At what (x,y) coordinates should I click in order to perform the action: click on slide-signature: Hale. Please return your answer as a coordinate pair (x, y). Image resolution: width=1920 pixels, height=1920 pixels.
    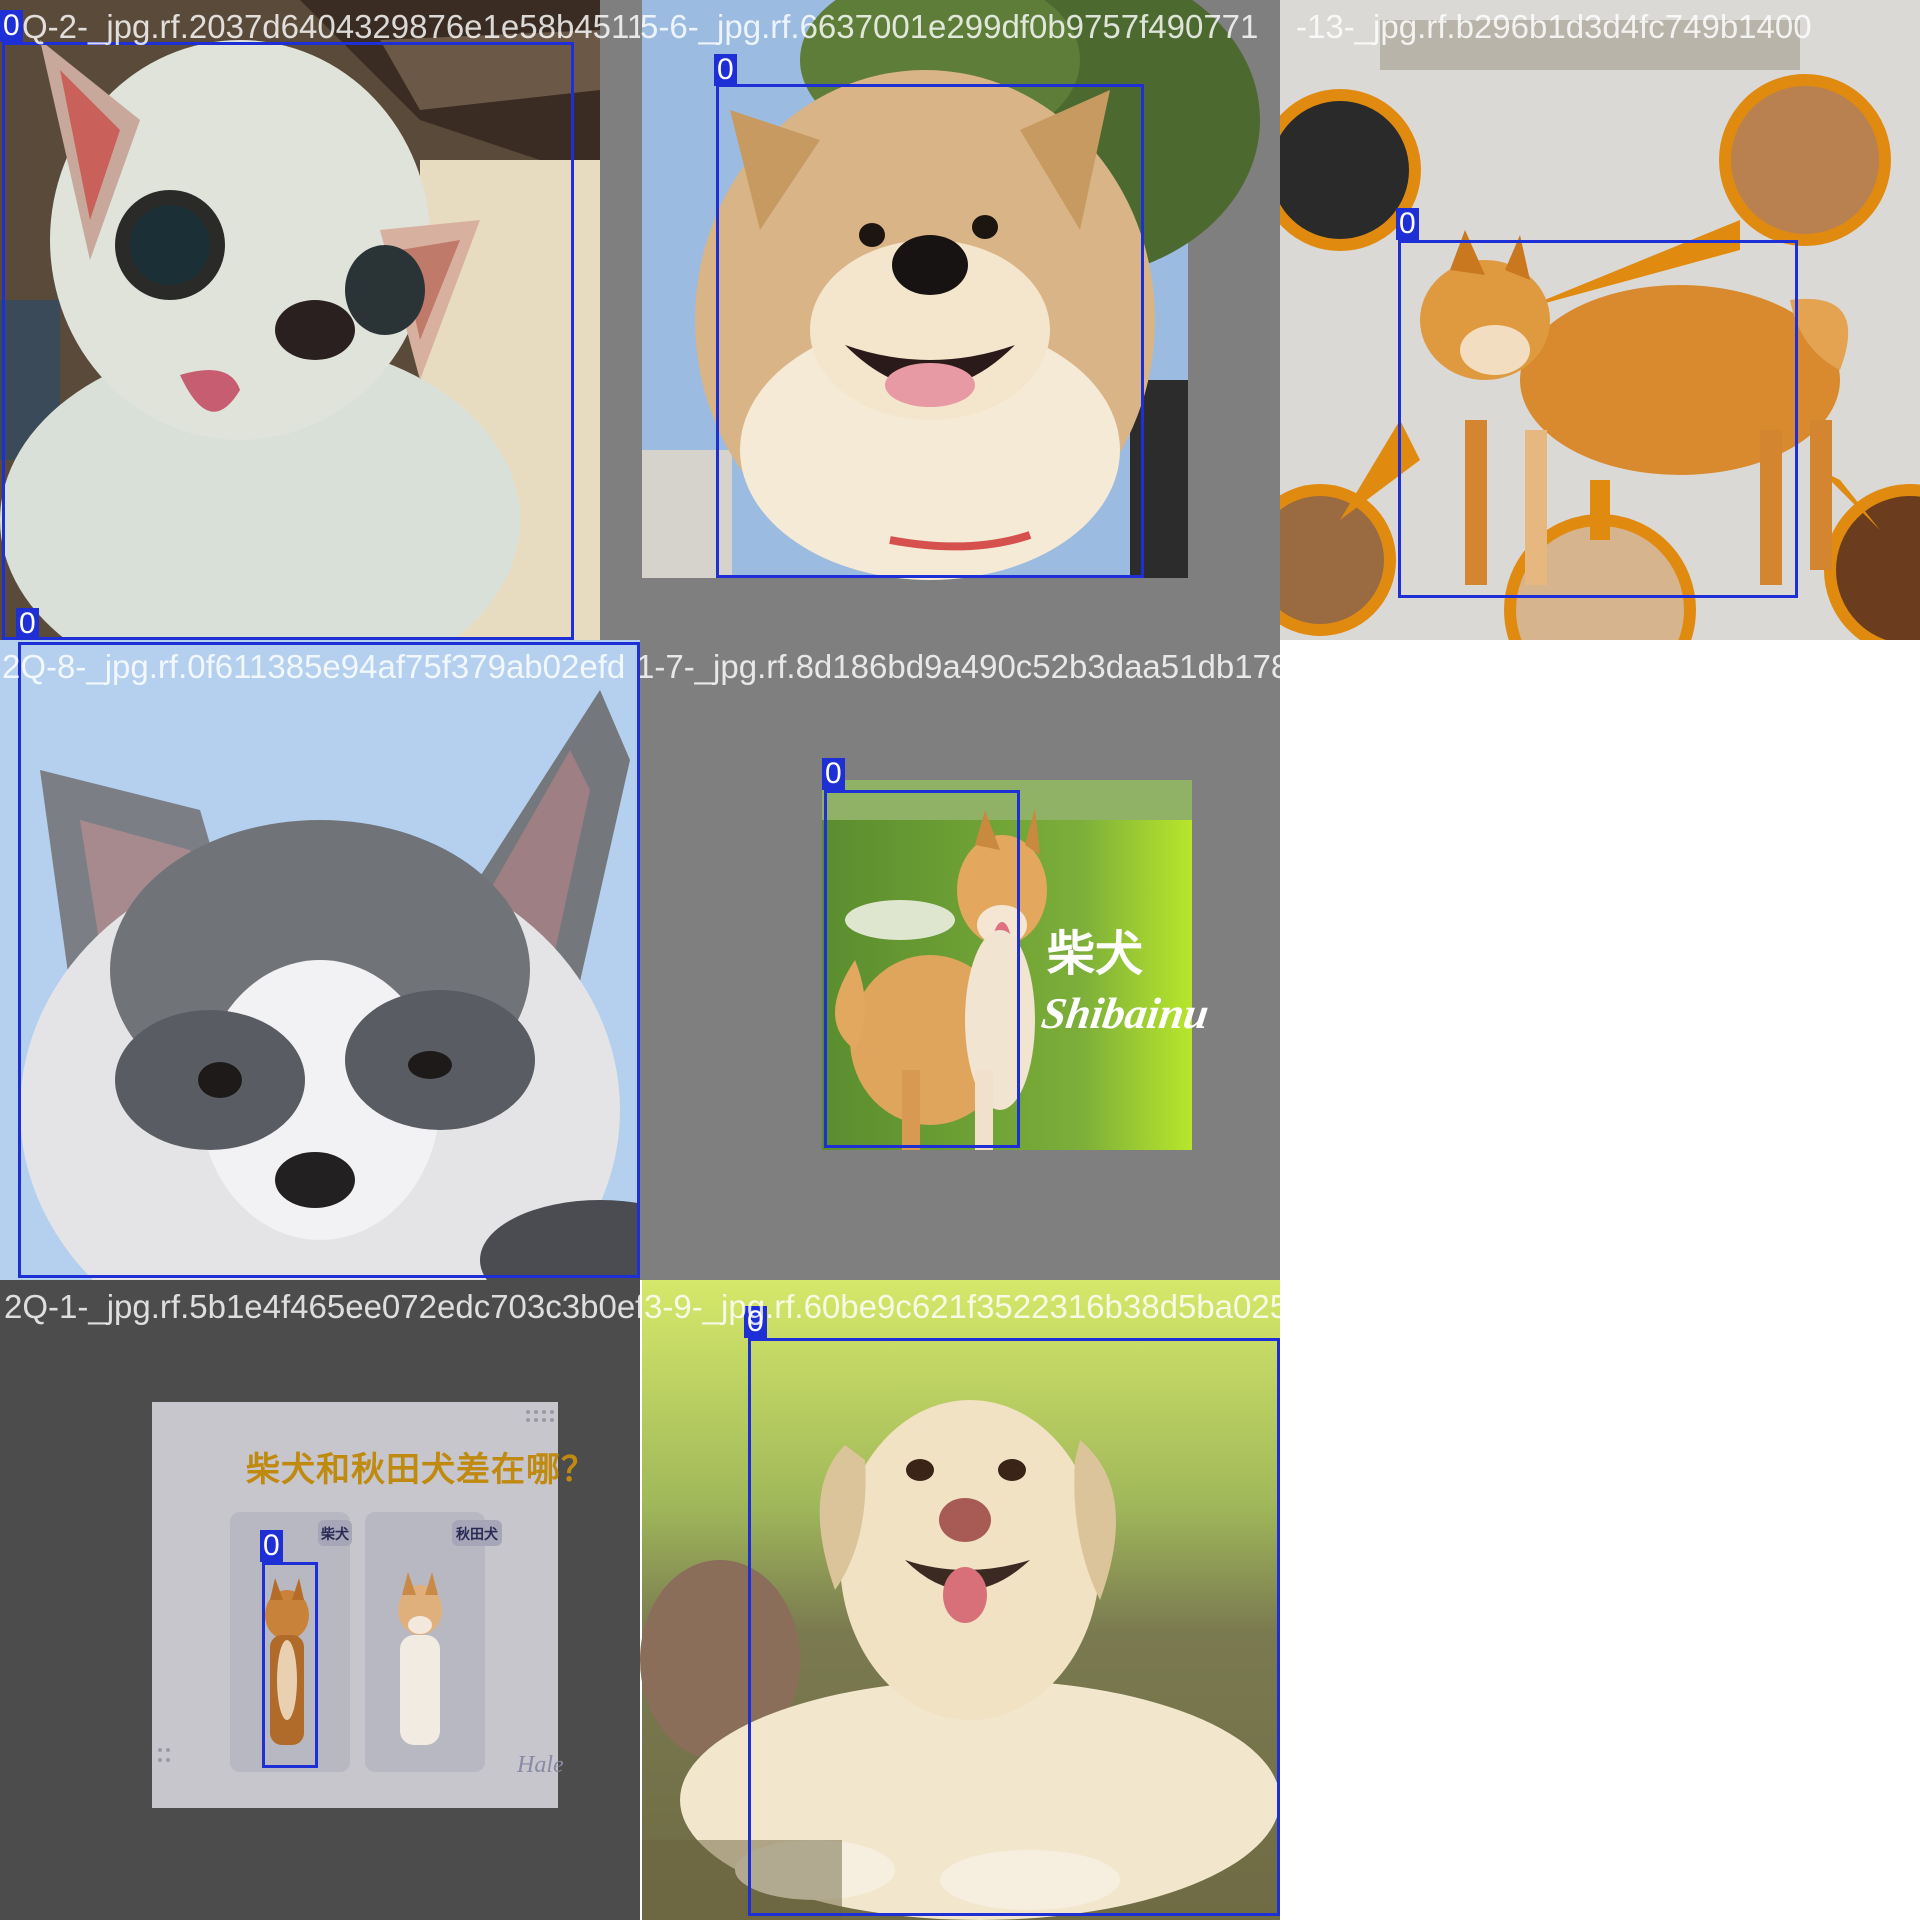
    Looking at the image, I should click on (540, 1765).